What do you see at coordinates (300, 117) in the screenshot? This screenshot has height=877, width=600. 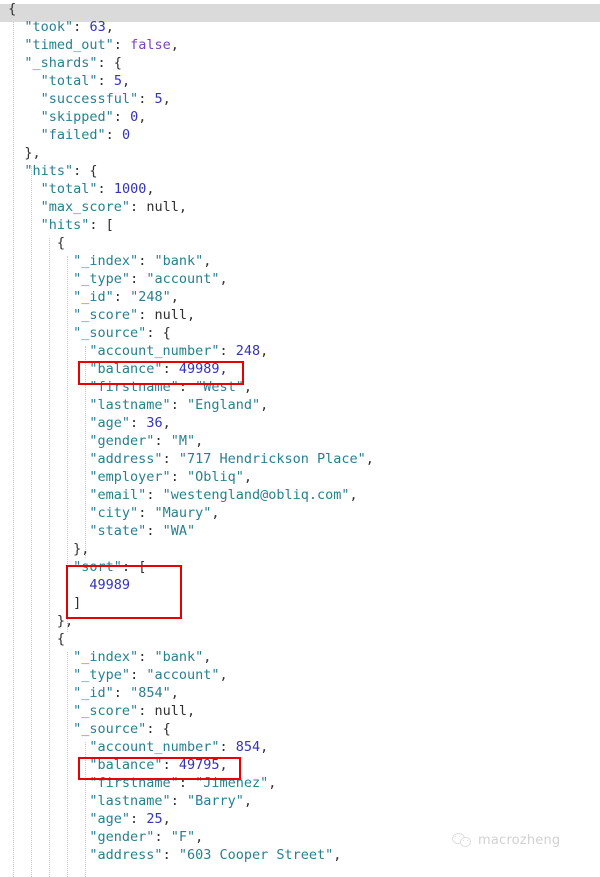 I see `code-line: "skipped": 0,` at bounding box center [300, 117].